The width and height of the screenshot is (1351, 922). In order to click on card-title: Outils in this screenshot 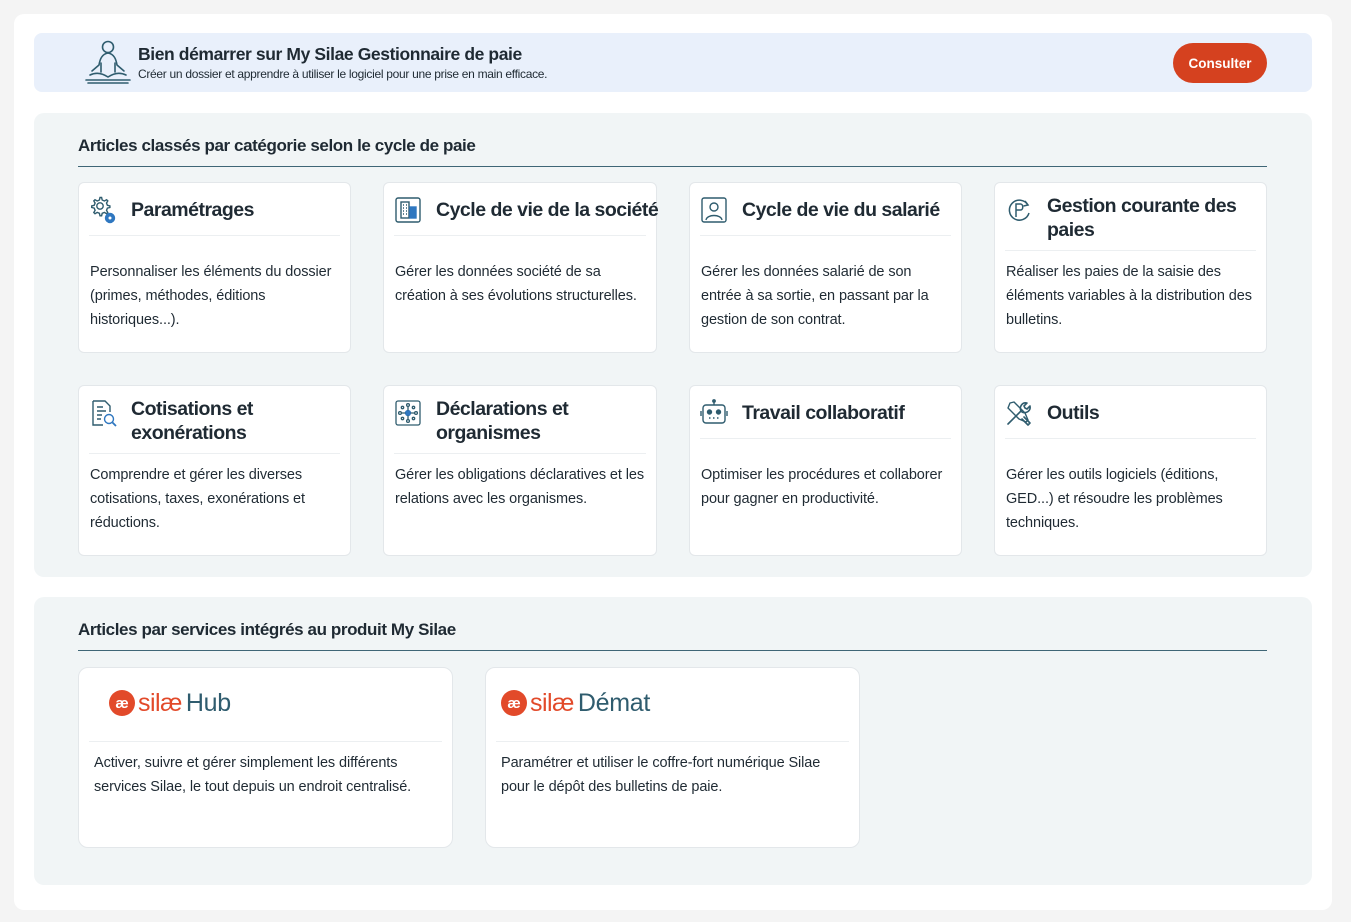, I will do `click(1073, 413)`.